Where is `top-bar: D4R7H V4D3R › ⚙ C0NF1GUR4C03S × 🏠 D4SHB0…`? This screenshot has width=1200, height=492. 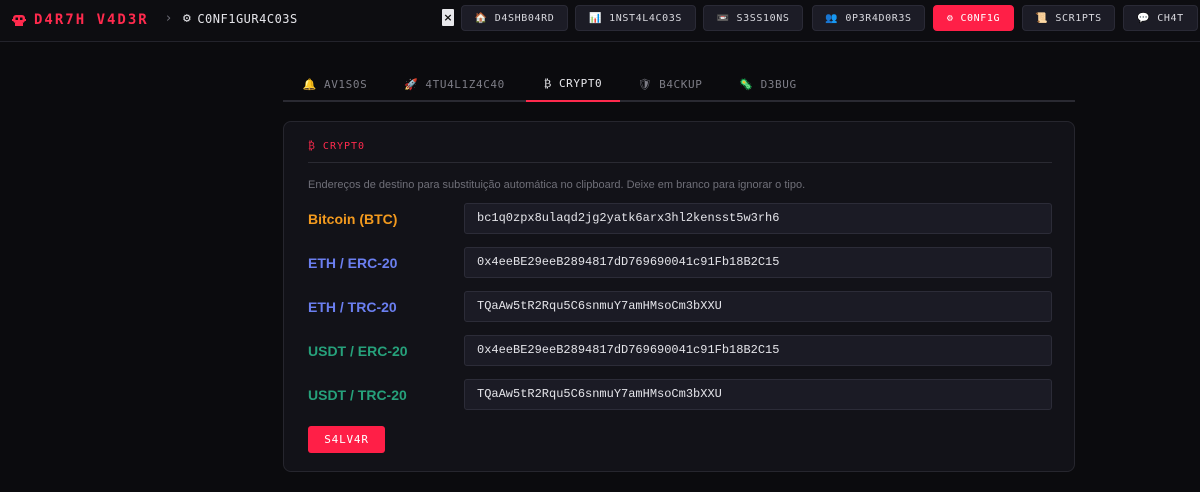
top-bar: D4R7H V4D3R › ⚙ C0NF1GUR4C03S × 🏠 D4SHB0… is located at coordinates (600, 21).